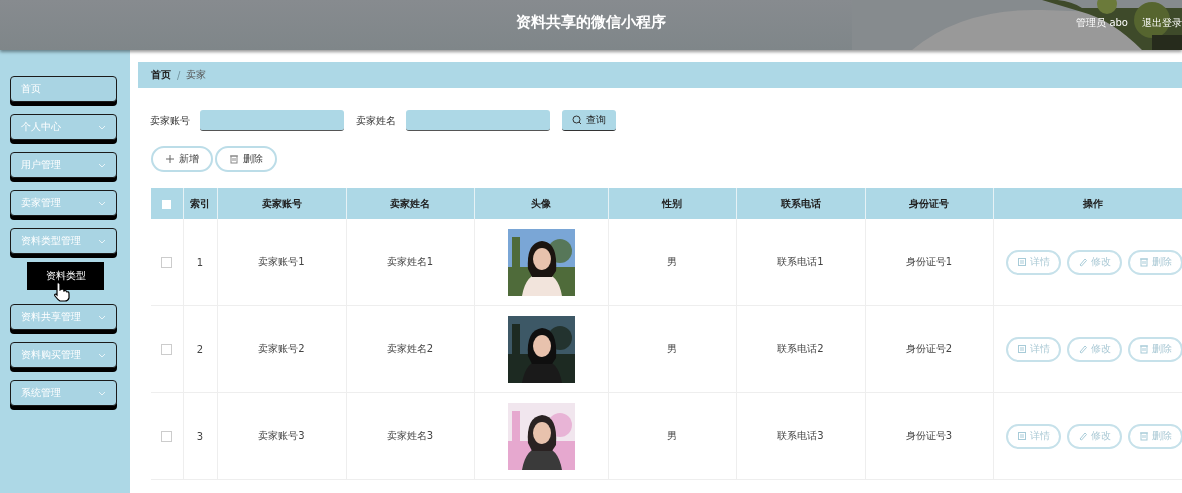 The width and height of the screenshot is (1182, 493). What do you see at coordinates (410, 262) in the screenshot?
I see `table-cell: 卖家姓名1` at bounding box center [410, 262].